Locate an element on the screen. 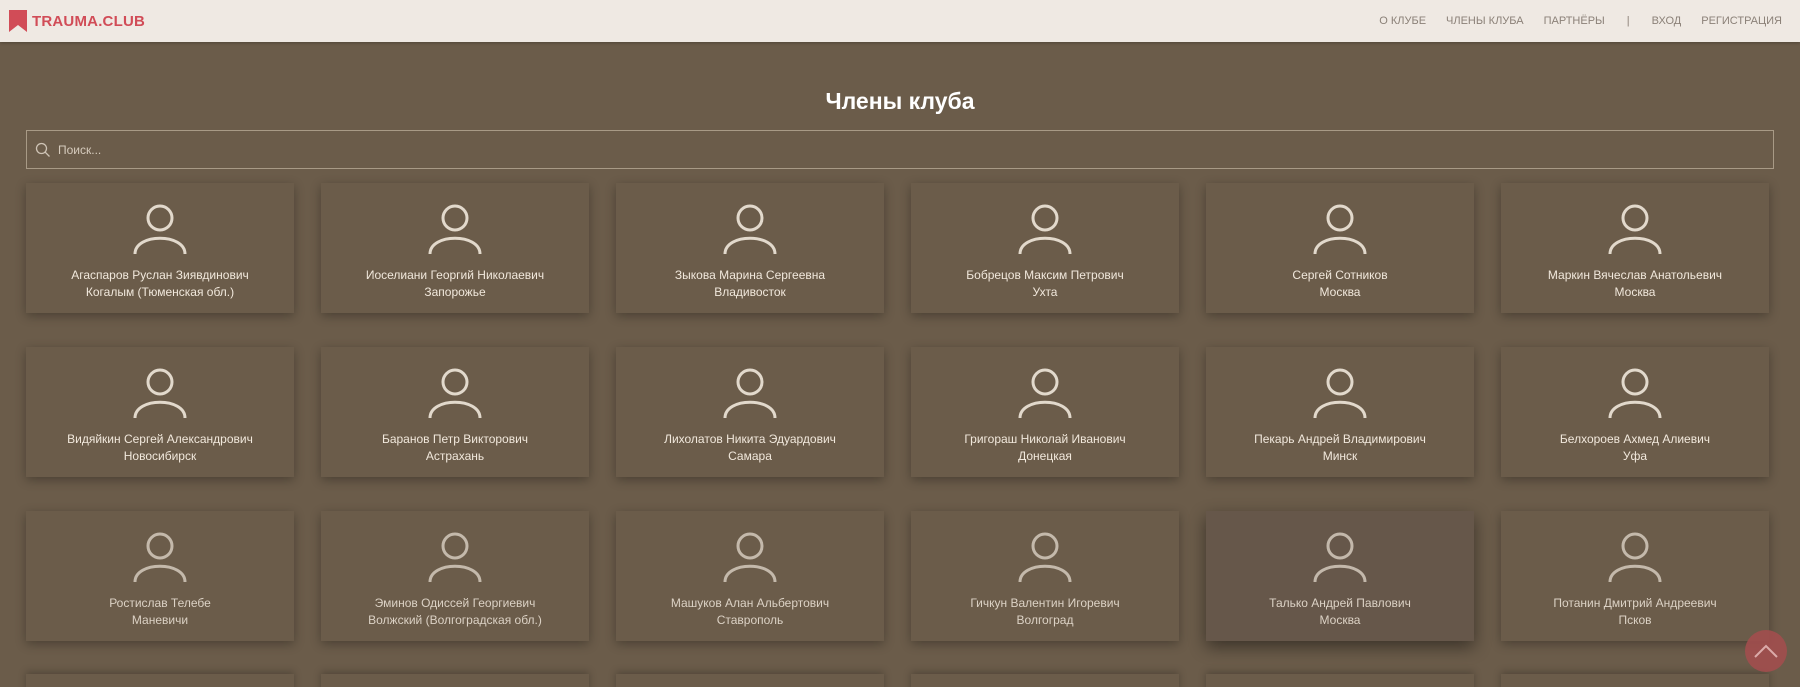  member-card: Белхороев Ахмед Алиевич Уфа is located at coordinates (1635, 412).